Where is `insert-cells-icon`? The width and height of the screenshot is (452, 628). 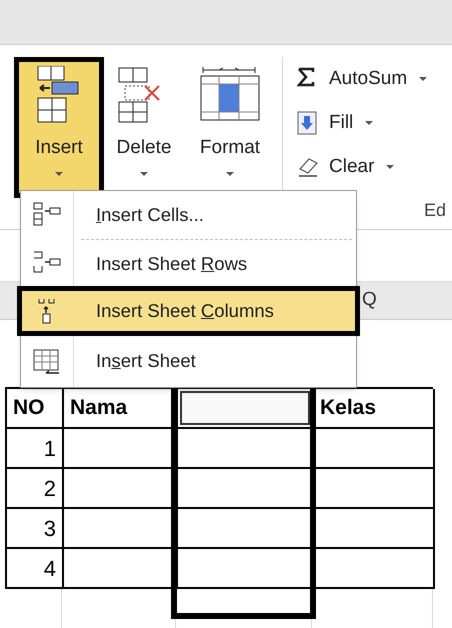
insert-cells-icon is located at coordinates (47, 214).